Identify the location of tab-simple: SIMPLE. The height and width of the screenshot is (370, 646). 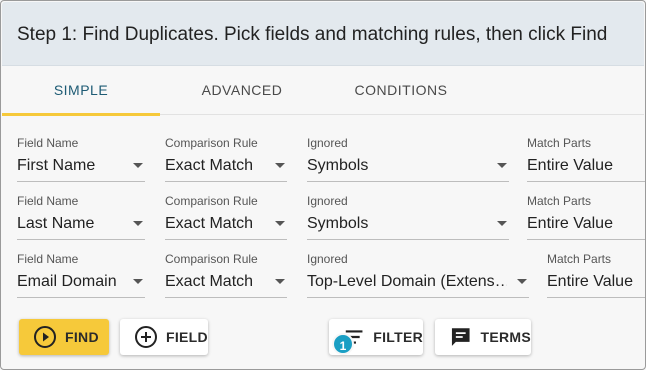
(81, 91).